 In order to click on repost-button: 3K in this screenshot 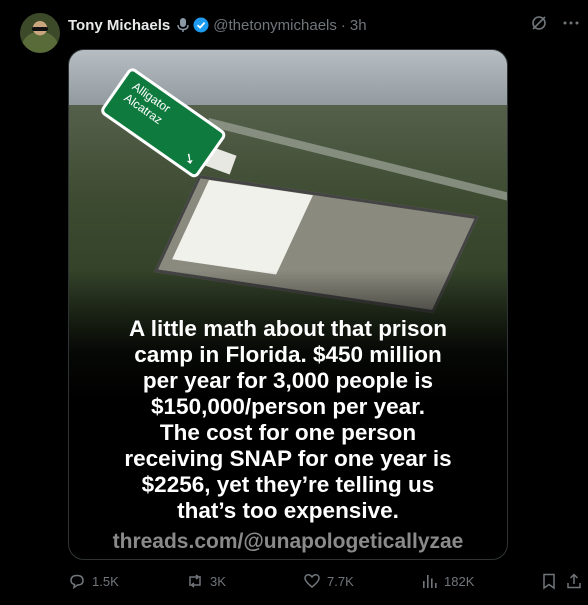, I will do `click(206, 581)`.